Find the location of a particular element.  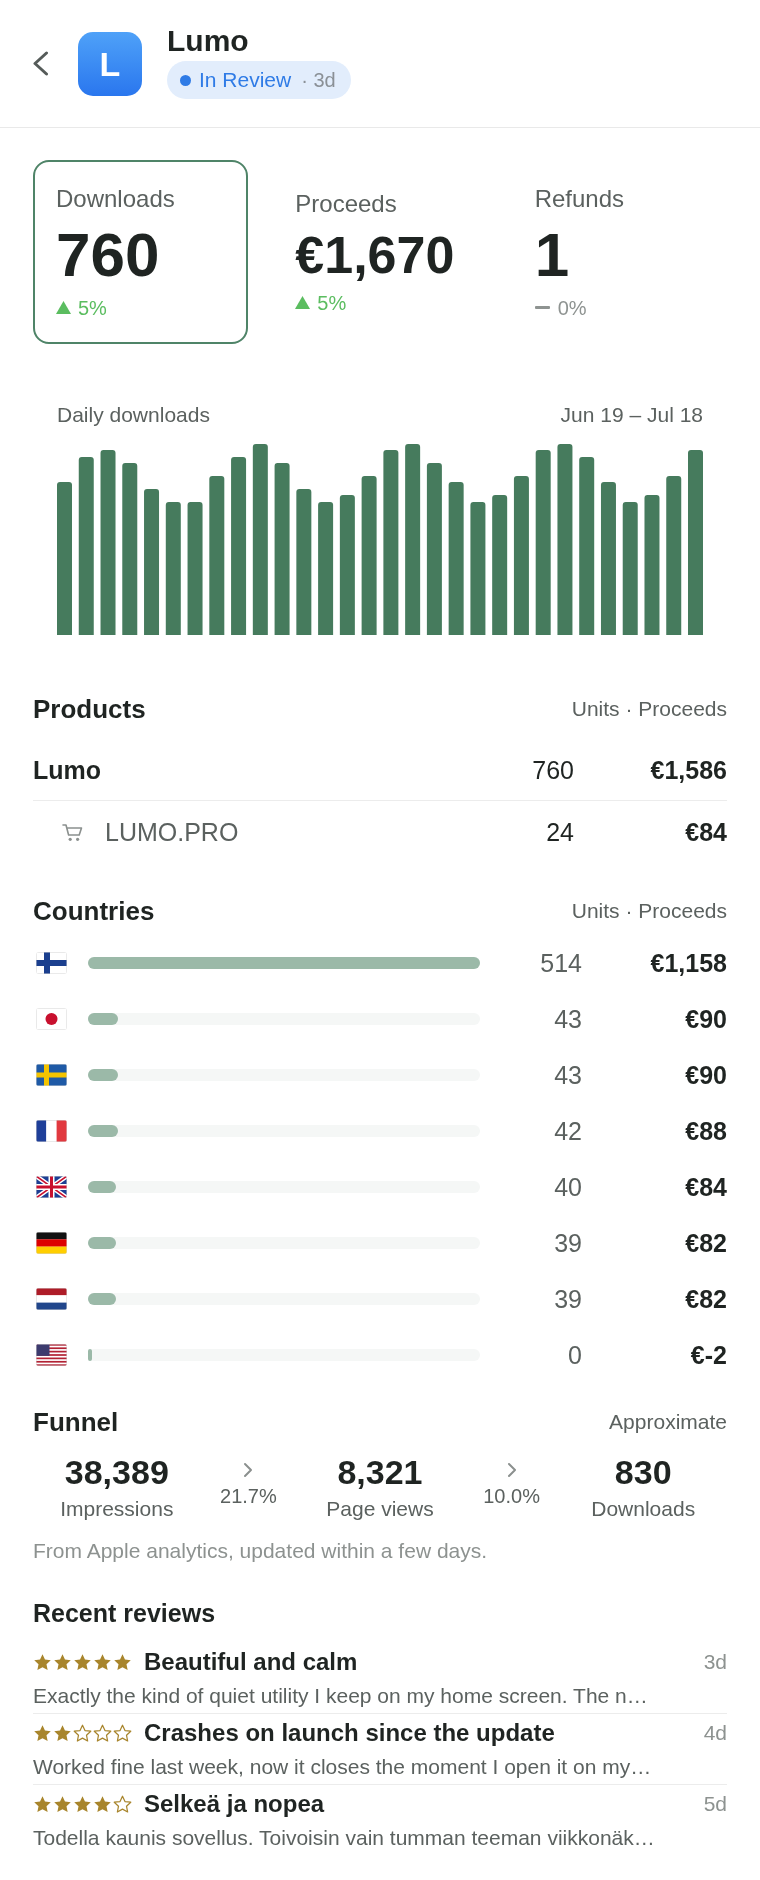

france-flag-icon is located at coordinates (51, 1131).